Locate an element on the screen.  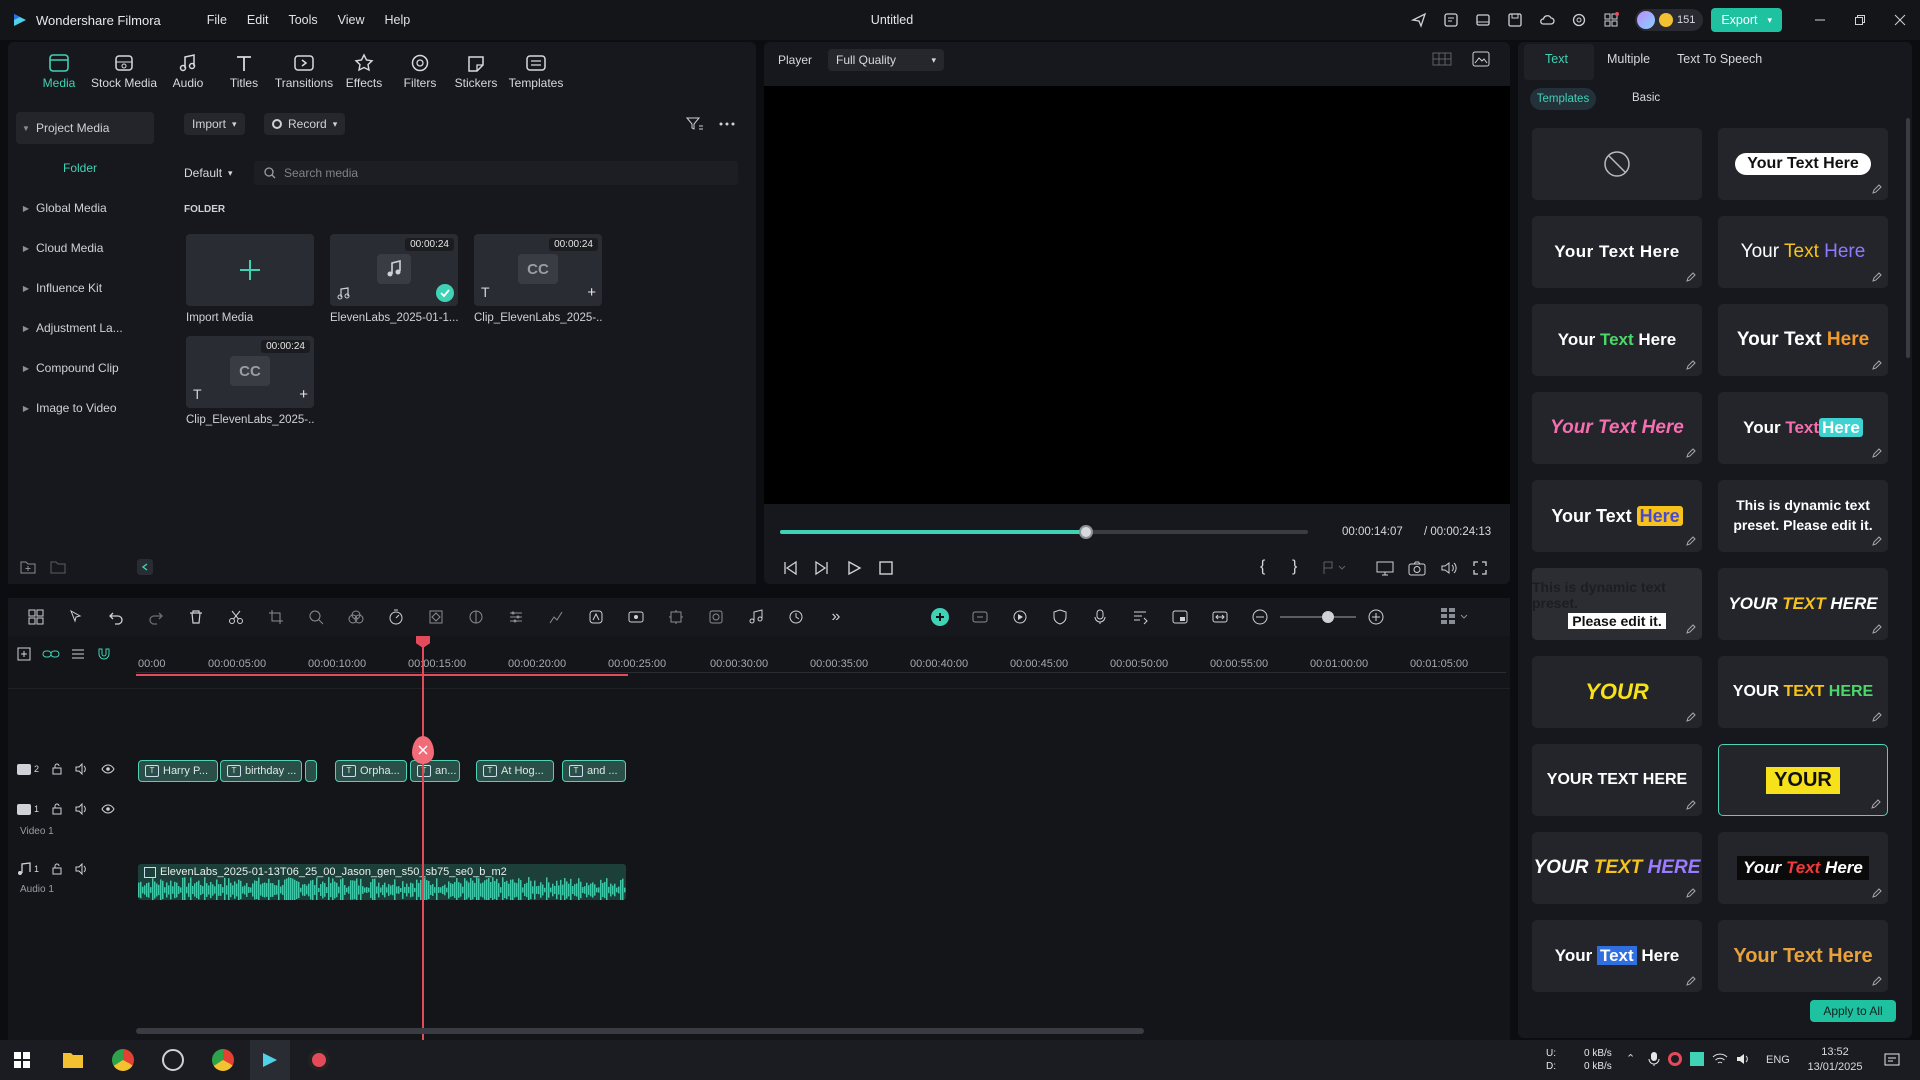
layout-grid-icon is located at coordinates (36, 617).